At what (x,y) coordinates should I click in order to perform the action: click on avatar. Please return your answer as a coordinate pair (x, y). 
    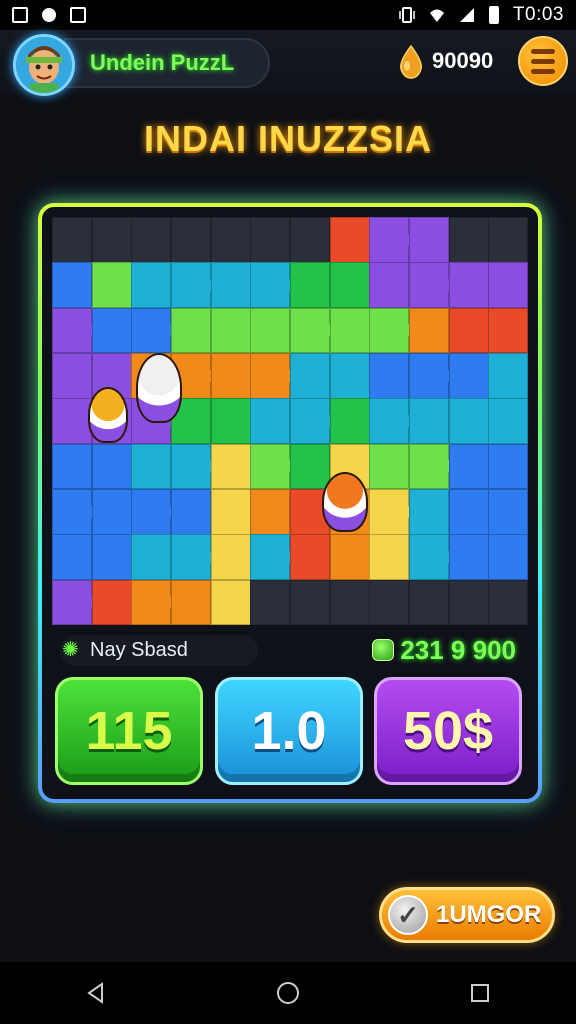
    Looking at the image, I should click on (44, 65).